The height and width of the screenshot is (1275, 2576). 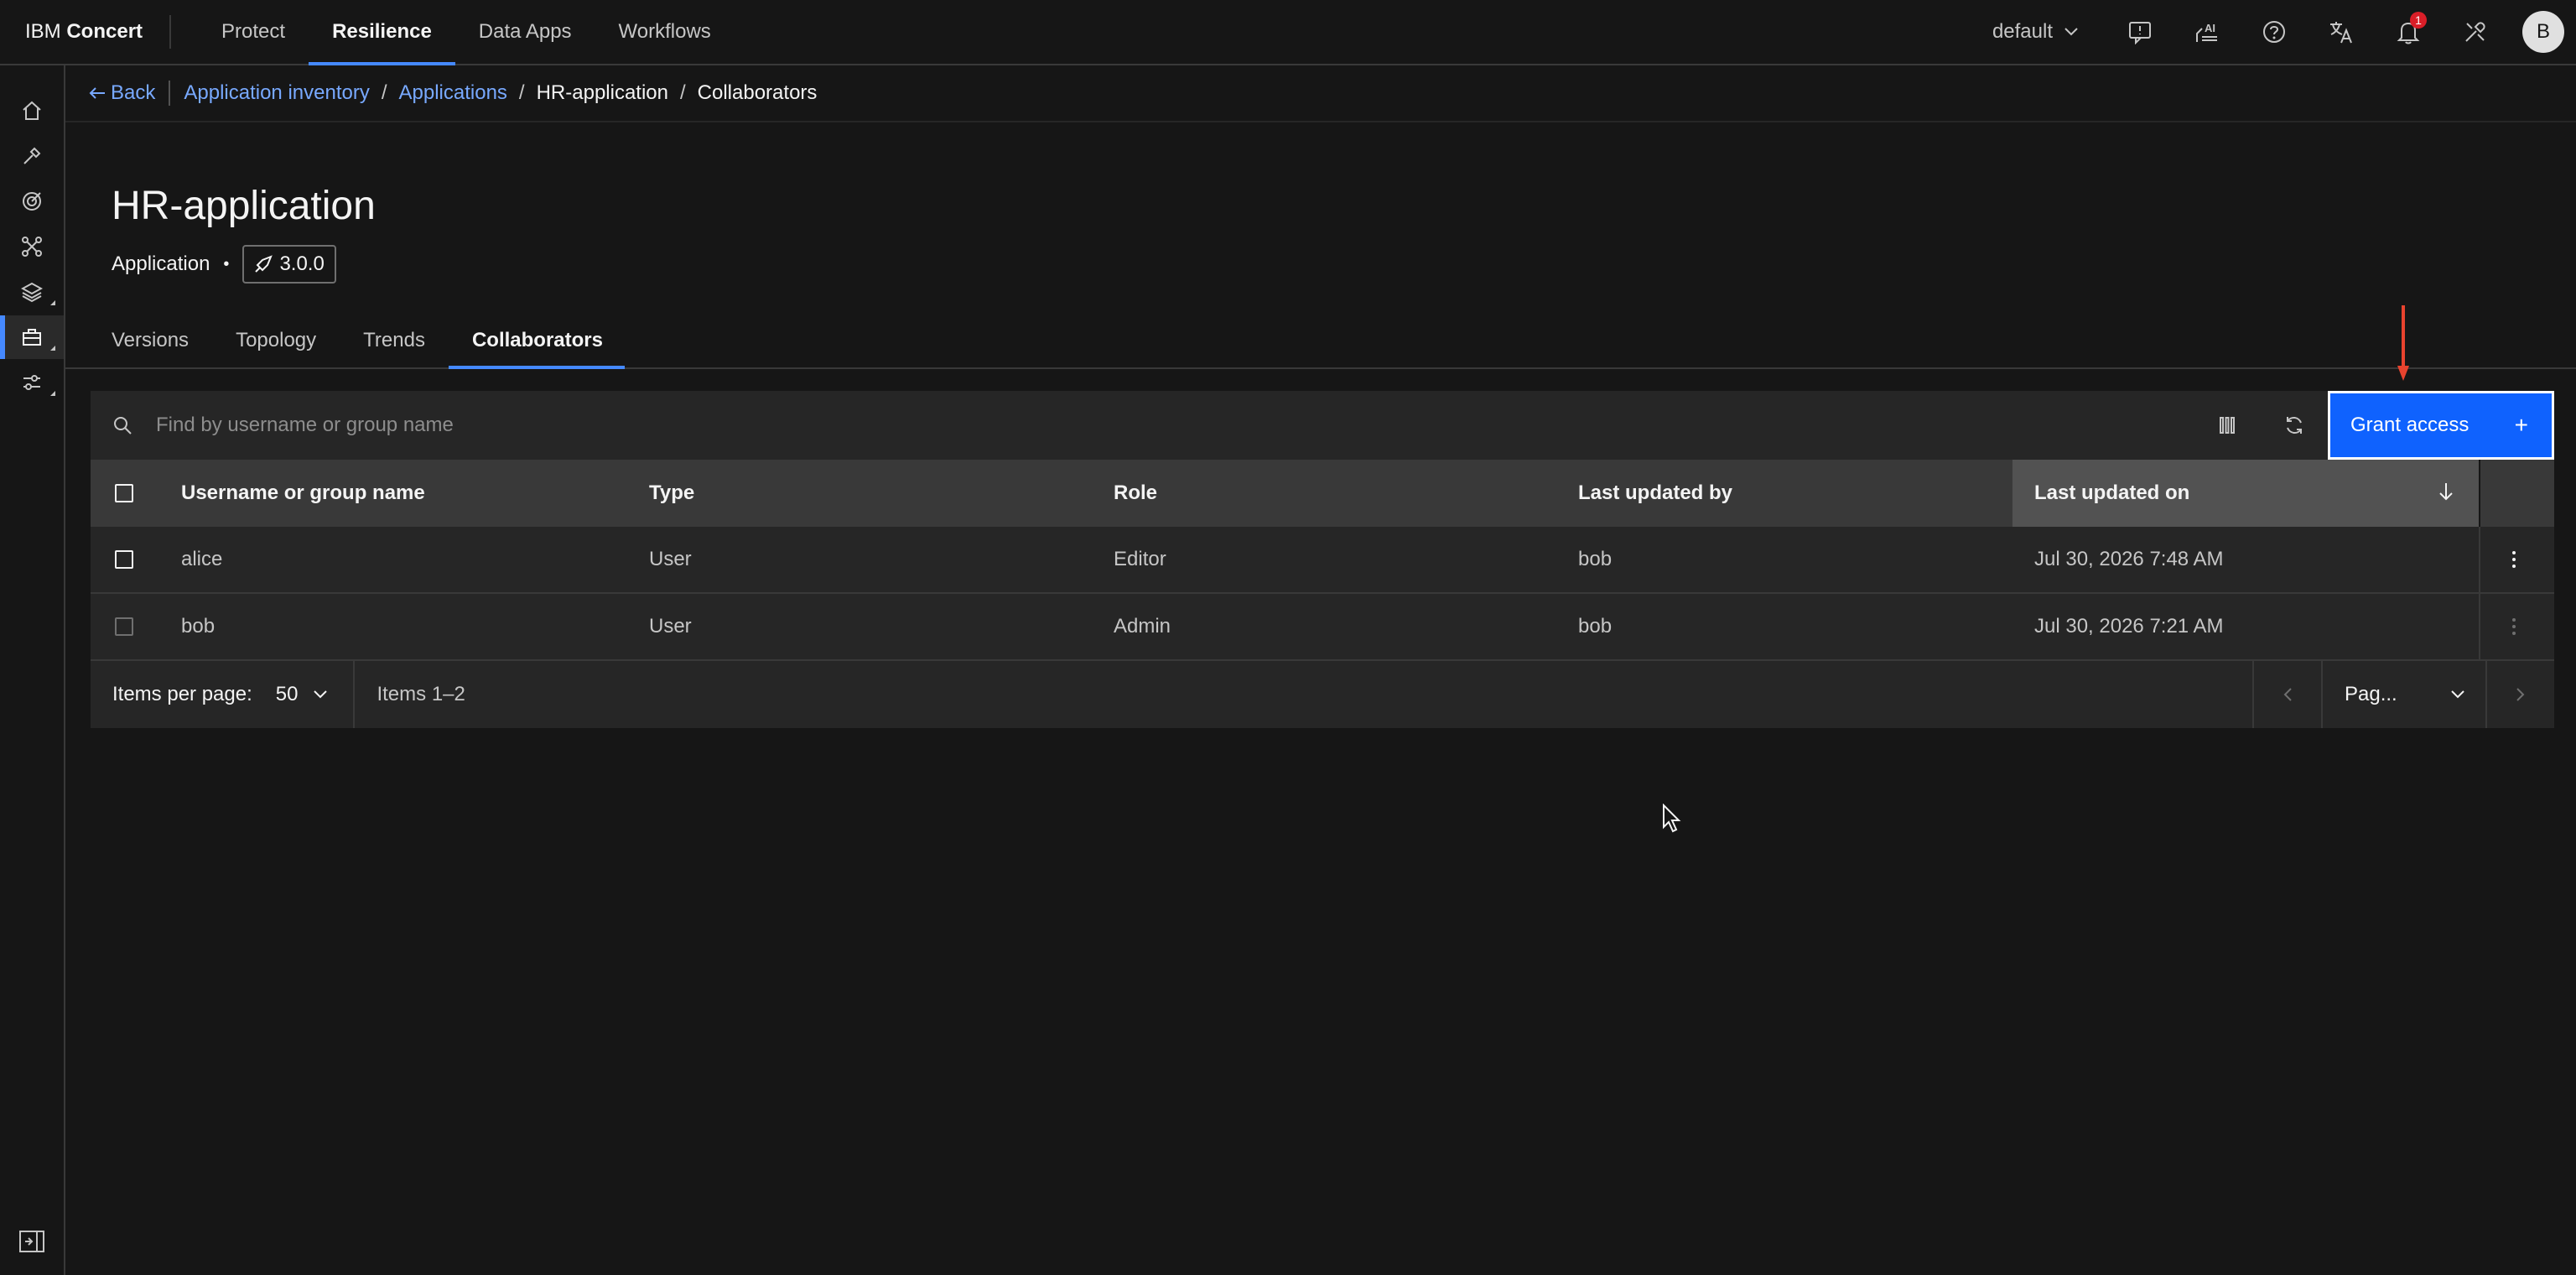 I want to click on items-per-page-label: Items per page:, so click(x=182, y=694).